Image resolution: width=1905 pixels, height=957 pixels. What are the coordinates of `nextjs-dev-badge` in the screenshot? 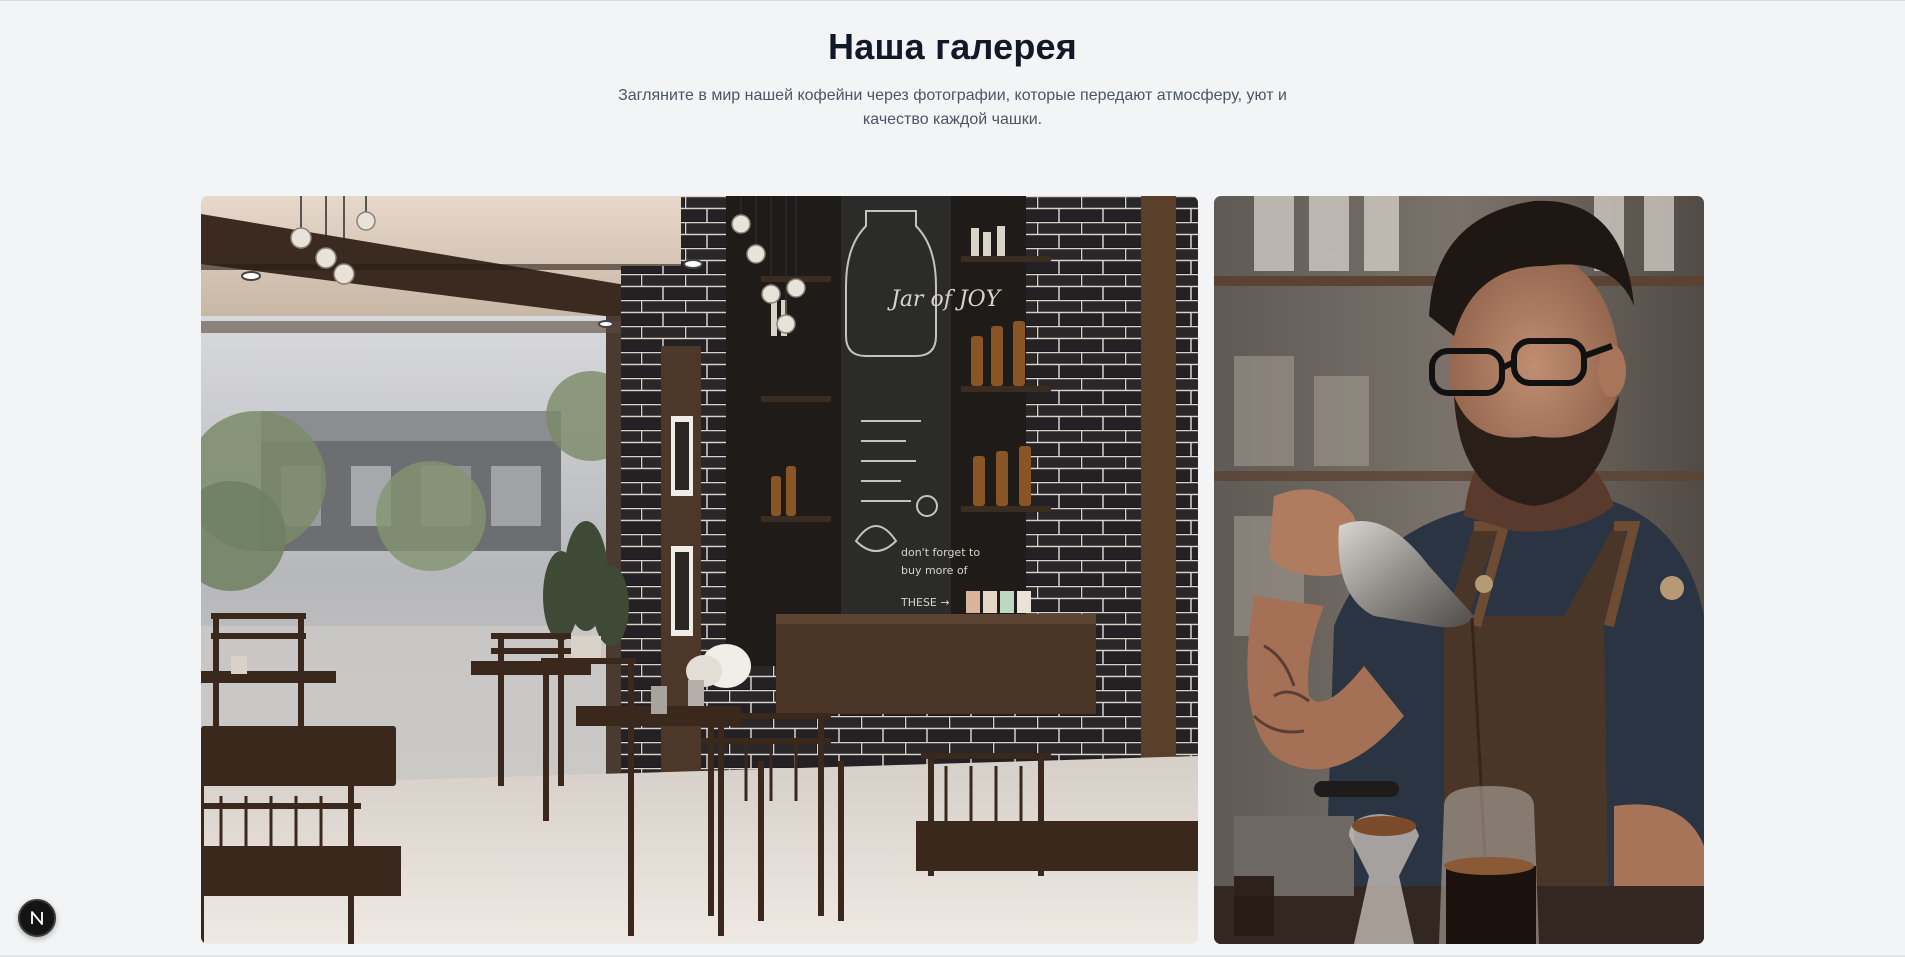 It's located at (37, 918).